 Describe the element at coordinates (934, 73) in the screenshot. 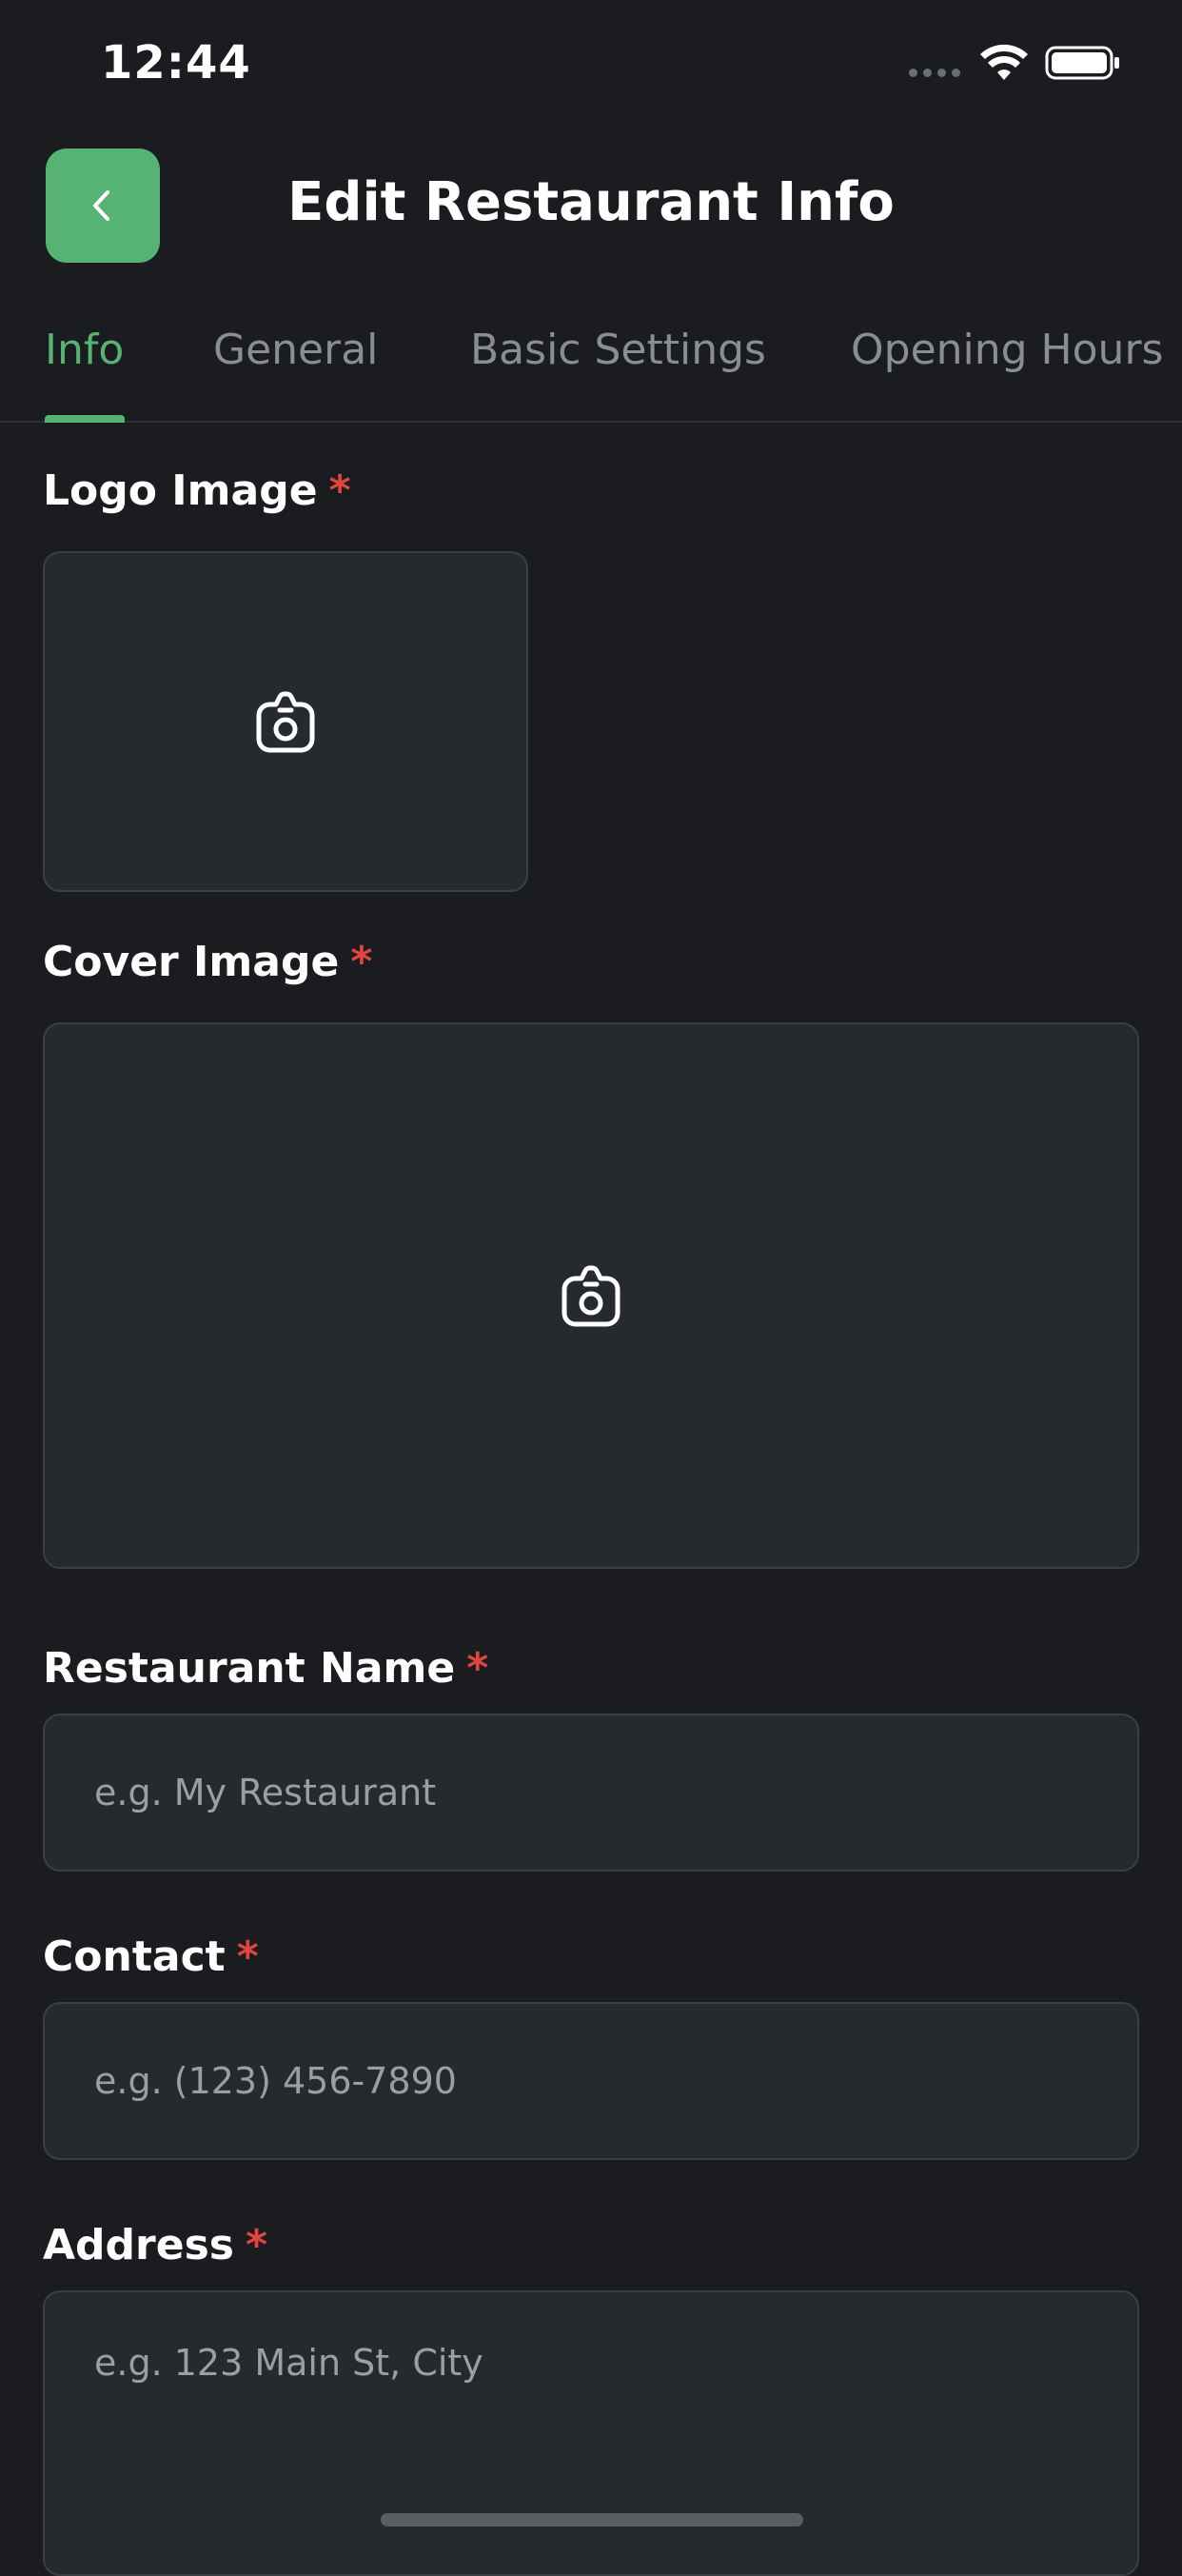

I see `cellular-signal-icon` at that location.